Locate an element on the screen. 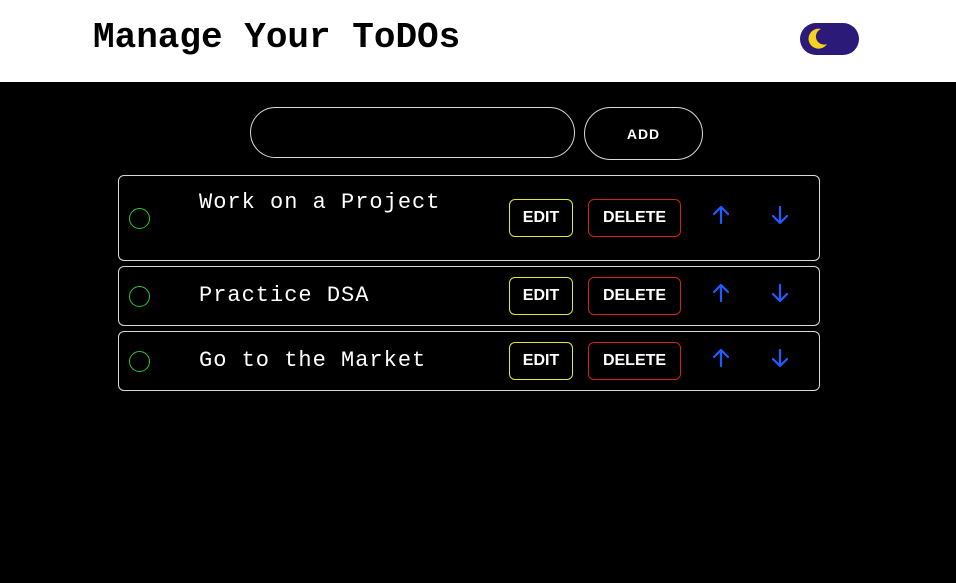 The height and width of the screenshot is (583, 956). todo-input is located at coordinates (412, 132).